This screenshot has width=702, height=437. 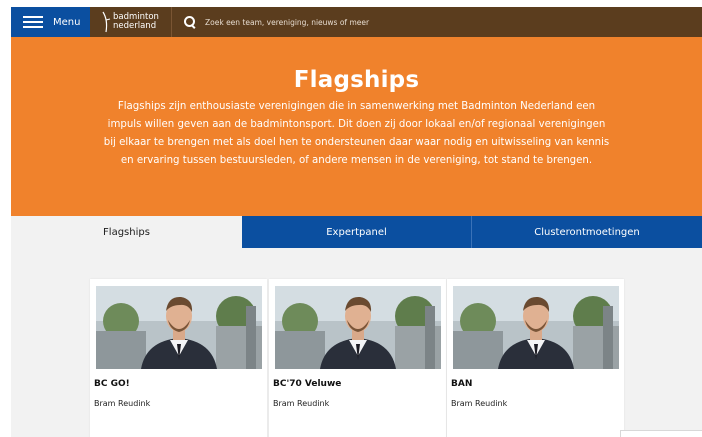 What do you see at coordinates (462, 384) in the screenshot?
I see `card-title: BAN` at bounding box center [462, 384].